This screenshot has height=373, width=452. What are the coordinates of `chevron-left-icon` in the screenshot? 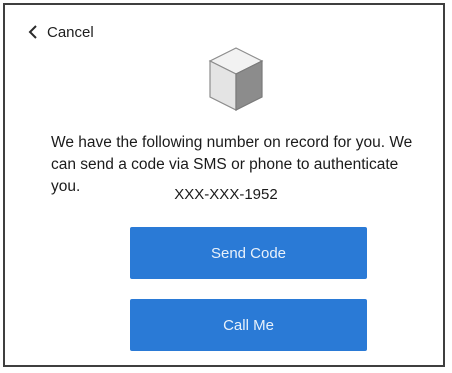 It's located at (32, 32).